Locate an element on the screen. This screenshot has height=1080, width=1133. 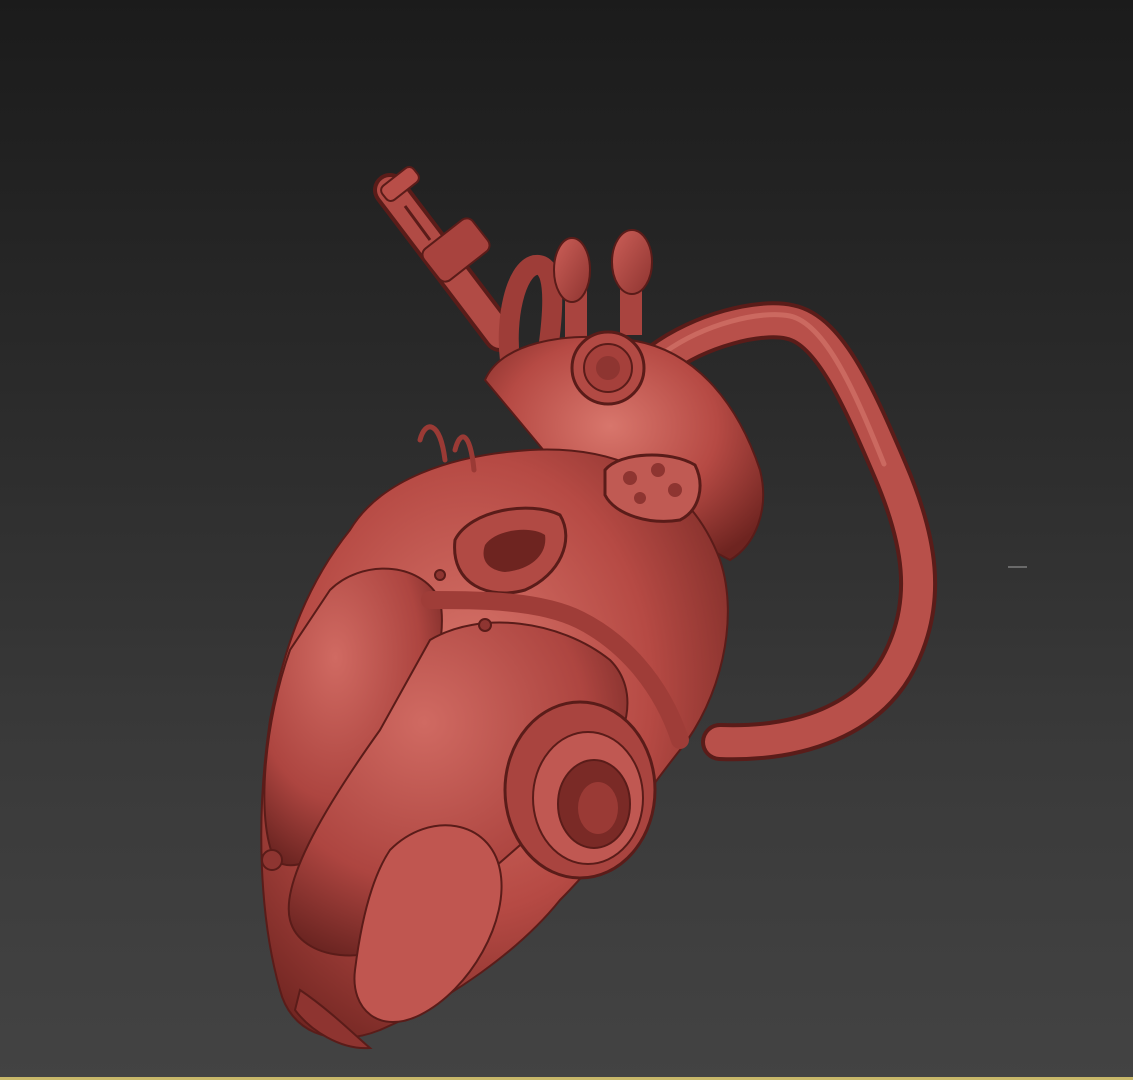
top-tube is located at coordinates (445, 259).